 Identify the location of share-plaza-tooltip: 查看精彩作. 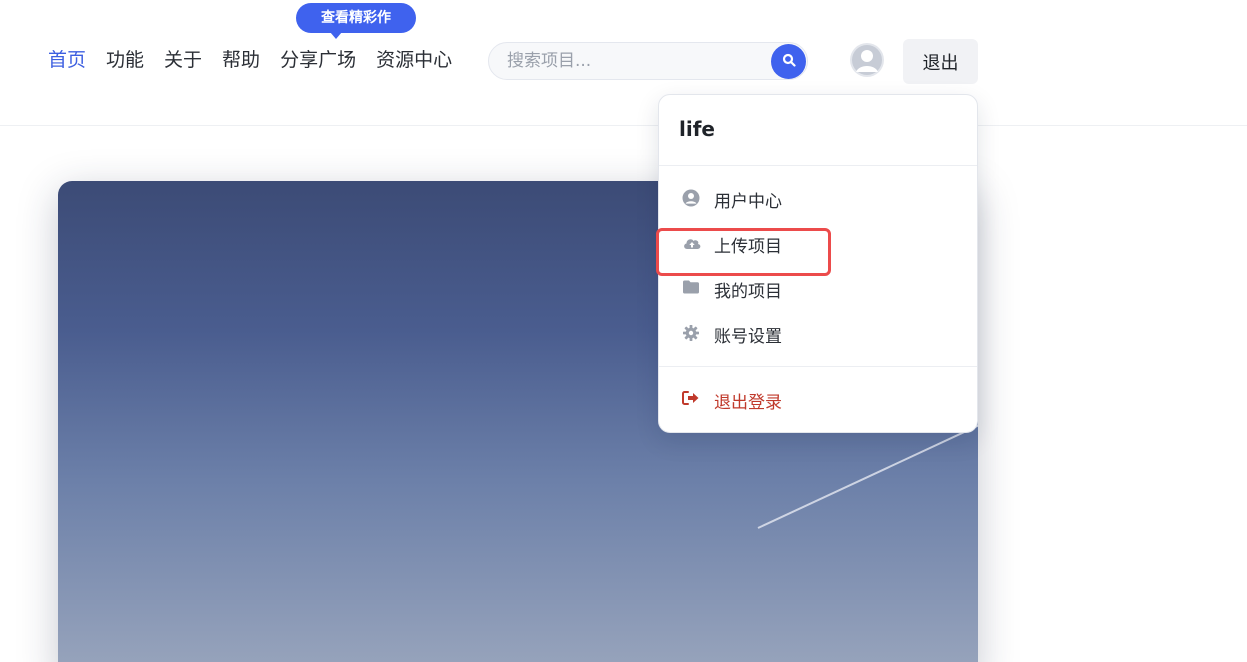
(356, 18).